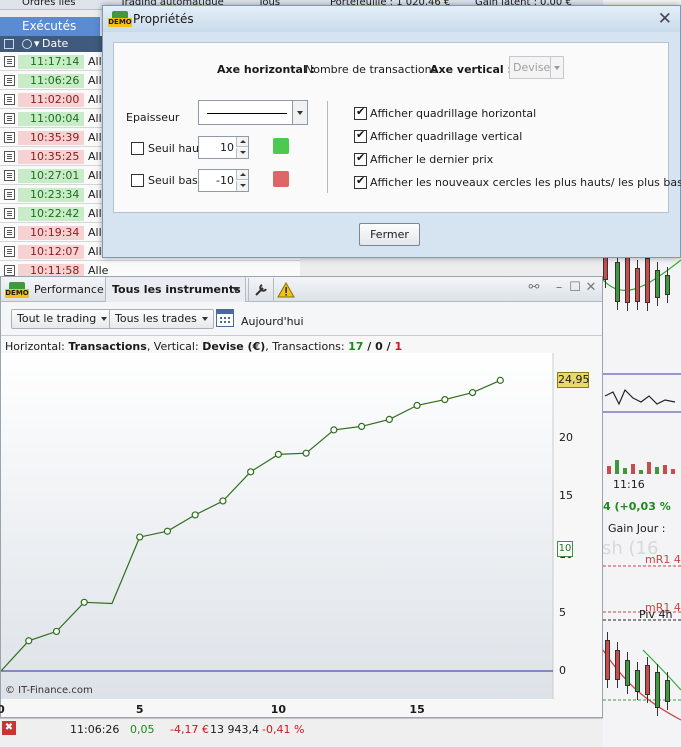 This screenshot has width=681, height=747. Describe the element at coordinates (153, 117) in the screenshot. I see `epaisseur-label: Epaisseur` at that location.